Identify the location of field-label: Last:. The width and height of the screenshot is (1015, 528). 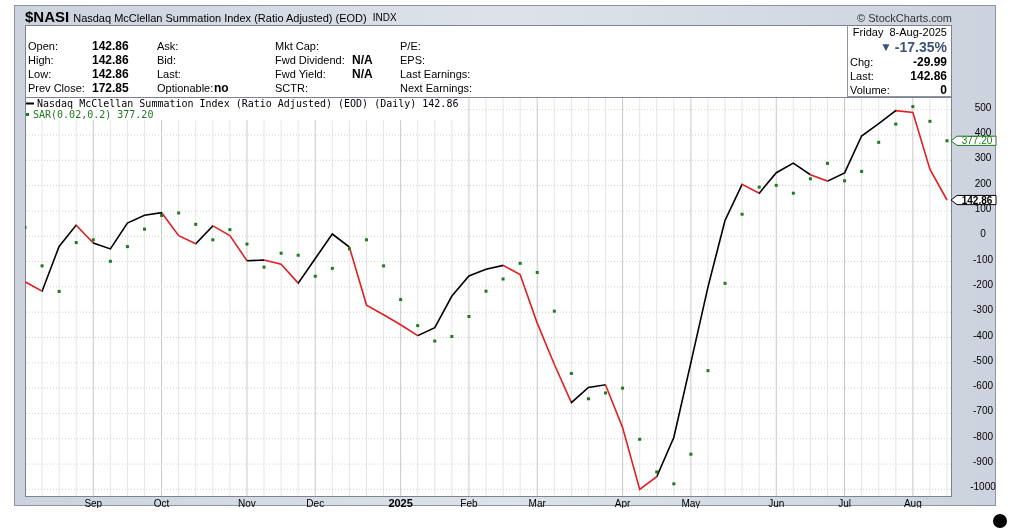
(169, 74).